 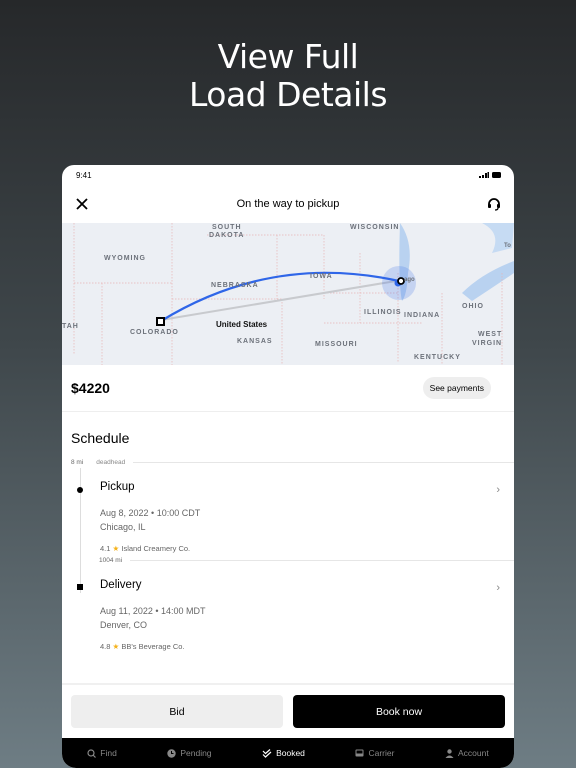 I want to click on map-city-label: ago, so click(x=409, y=280).